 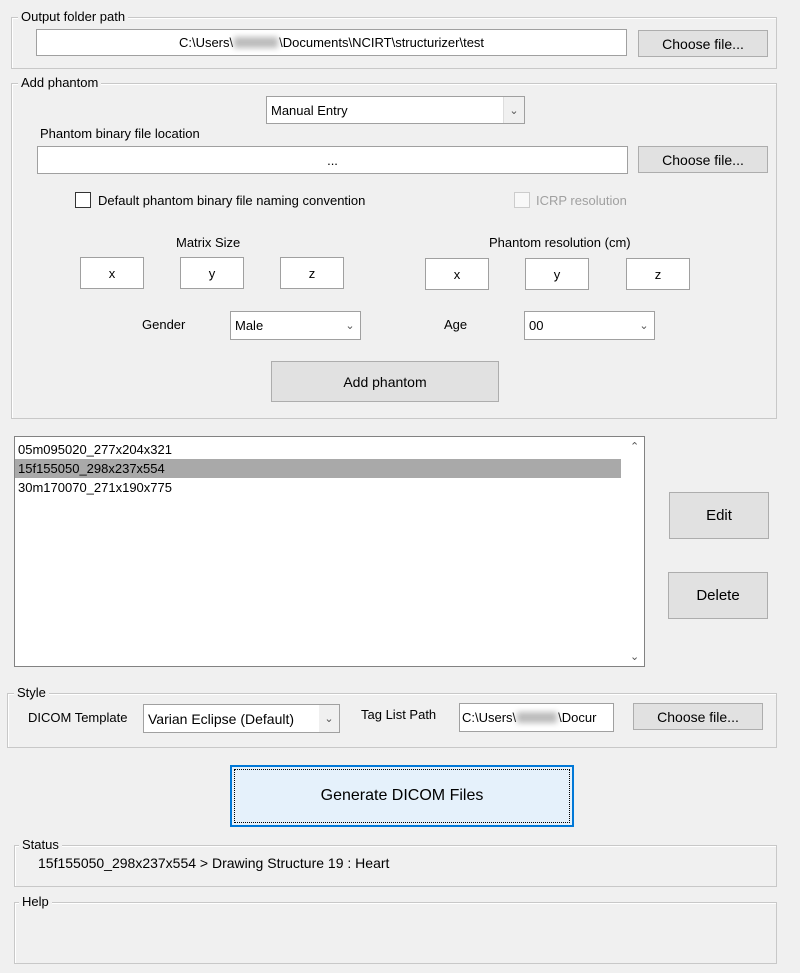 I want to click on binary-location-label: Phantom binary file location, so click(x=120, y=133).